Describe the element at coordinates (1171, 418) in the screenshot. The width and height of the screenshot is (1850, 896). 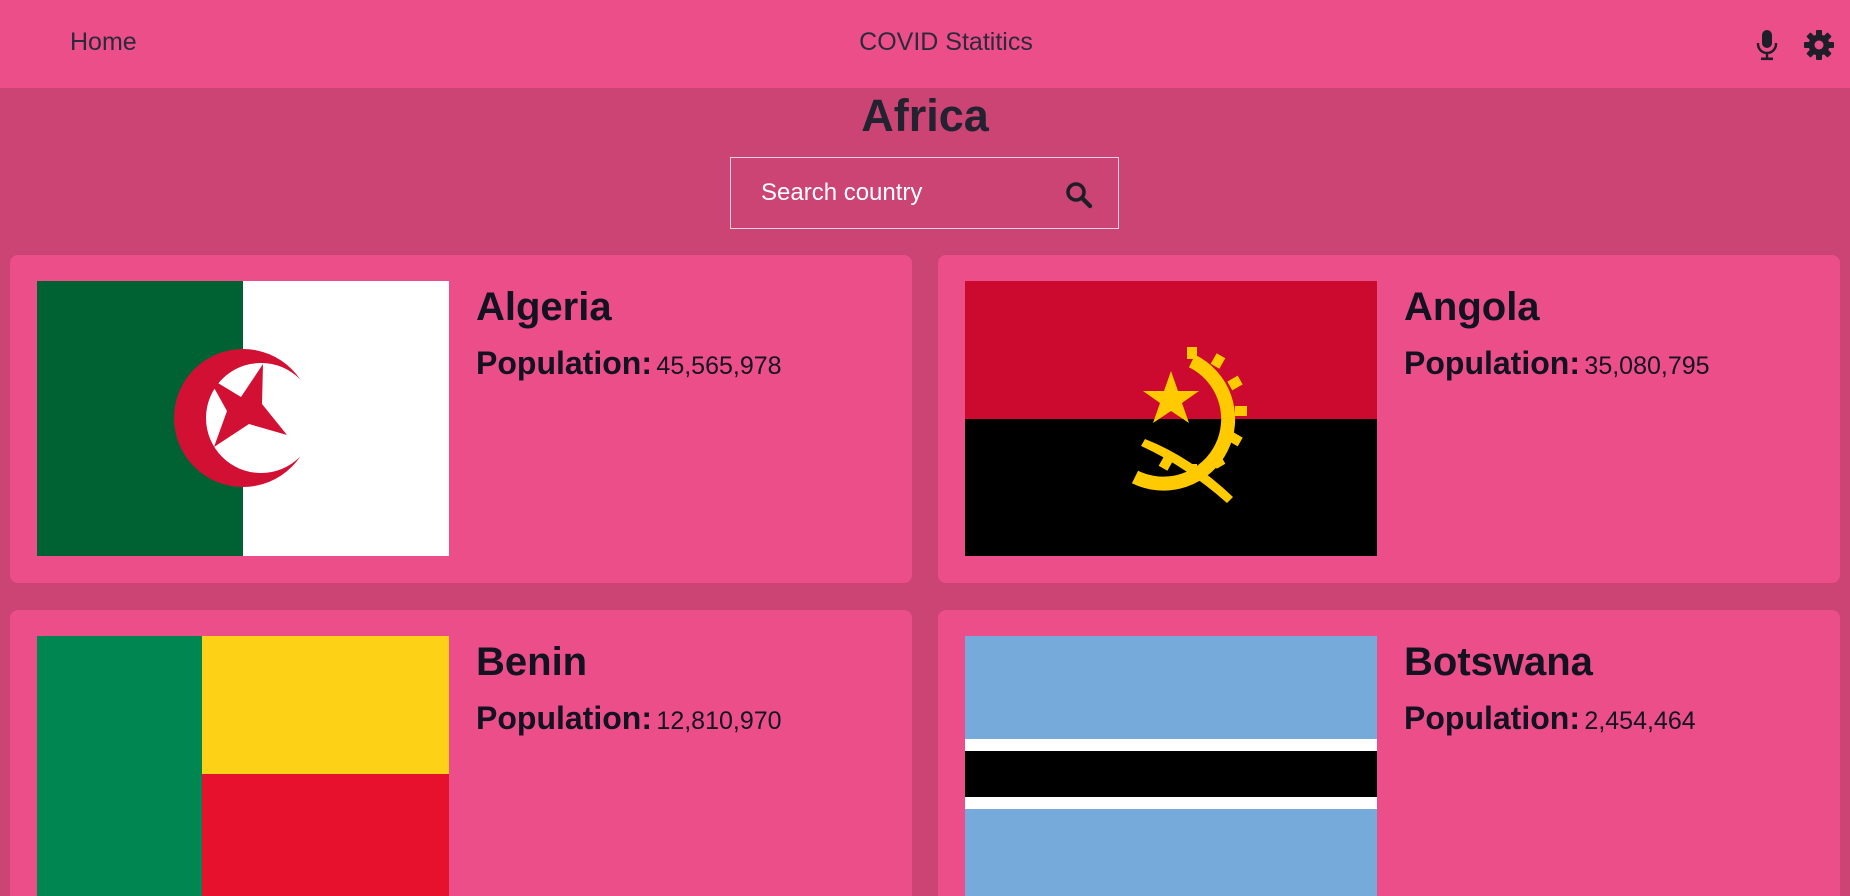
I see `angola-flag` at that location.